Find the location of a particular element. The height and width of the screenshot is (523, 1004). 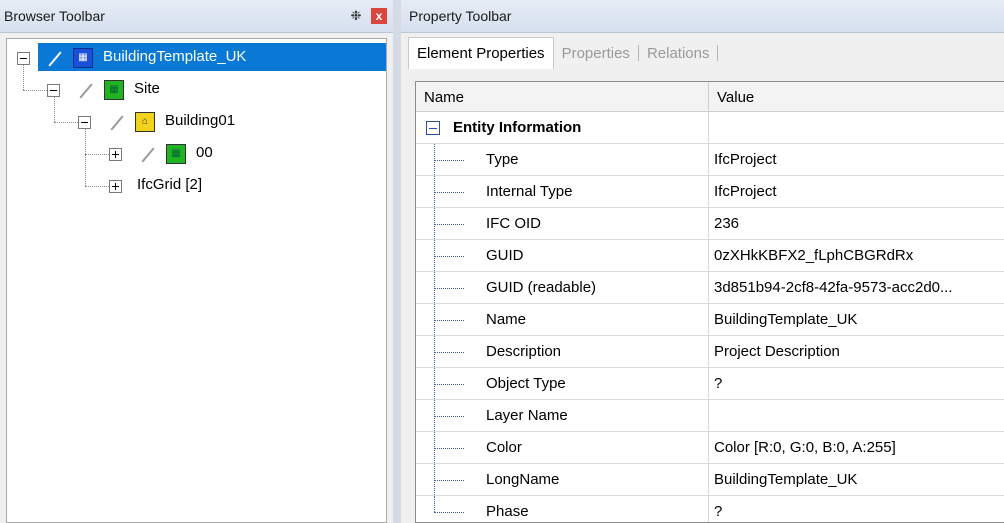

table-row: Phase ? is located at coordinates (710, 509).